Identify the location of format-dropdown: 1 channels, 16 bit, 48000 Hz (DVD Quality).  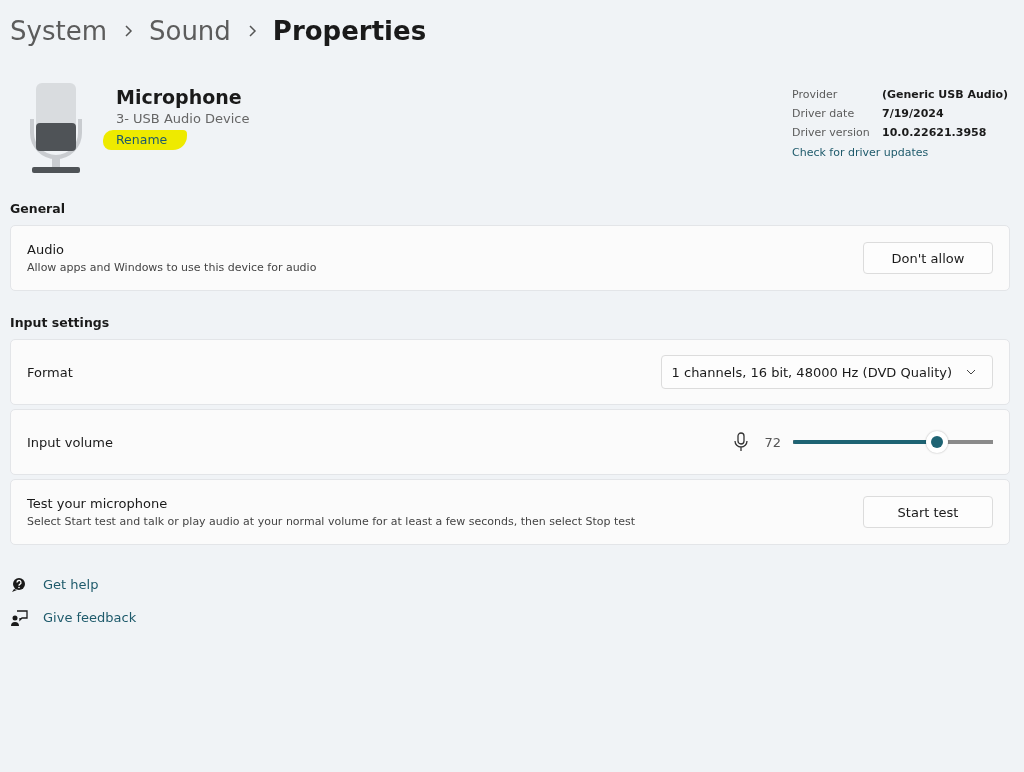
(826, 372).